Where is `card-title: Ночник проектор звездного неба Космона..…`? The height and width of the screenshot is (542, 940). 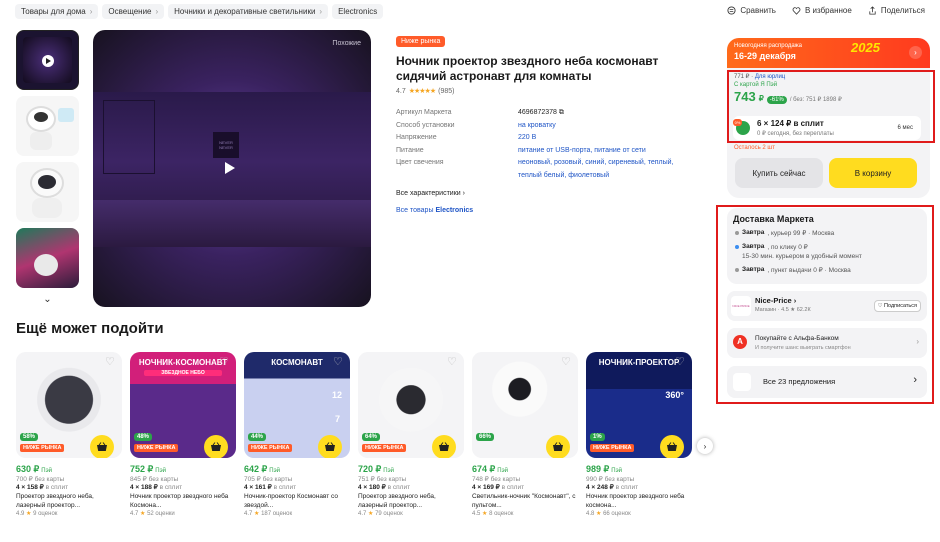 card-title: Ночник проектор звездного неба Космона..… is located at coordinates (183, 501).